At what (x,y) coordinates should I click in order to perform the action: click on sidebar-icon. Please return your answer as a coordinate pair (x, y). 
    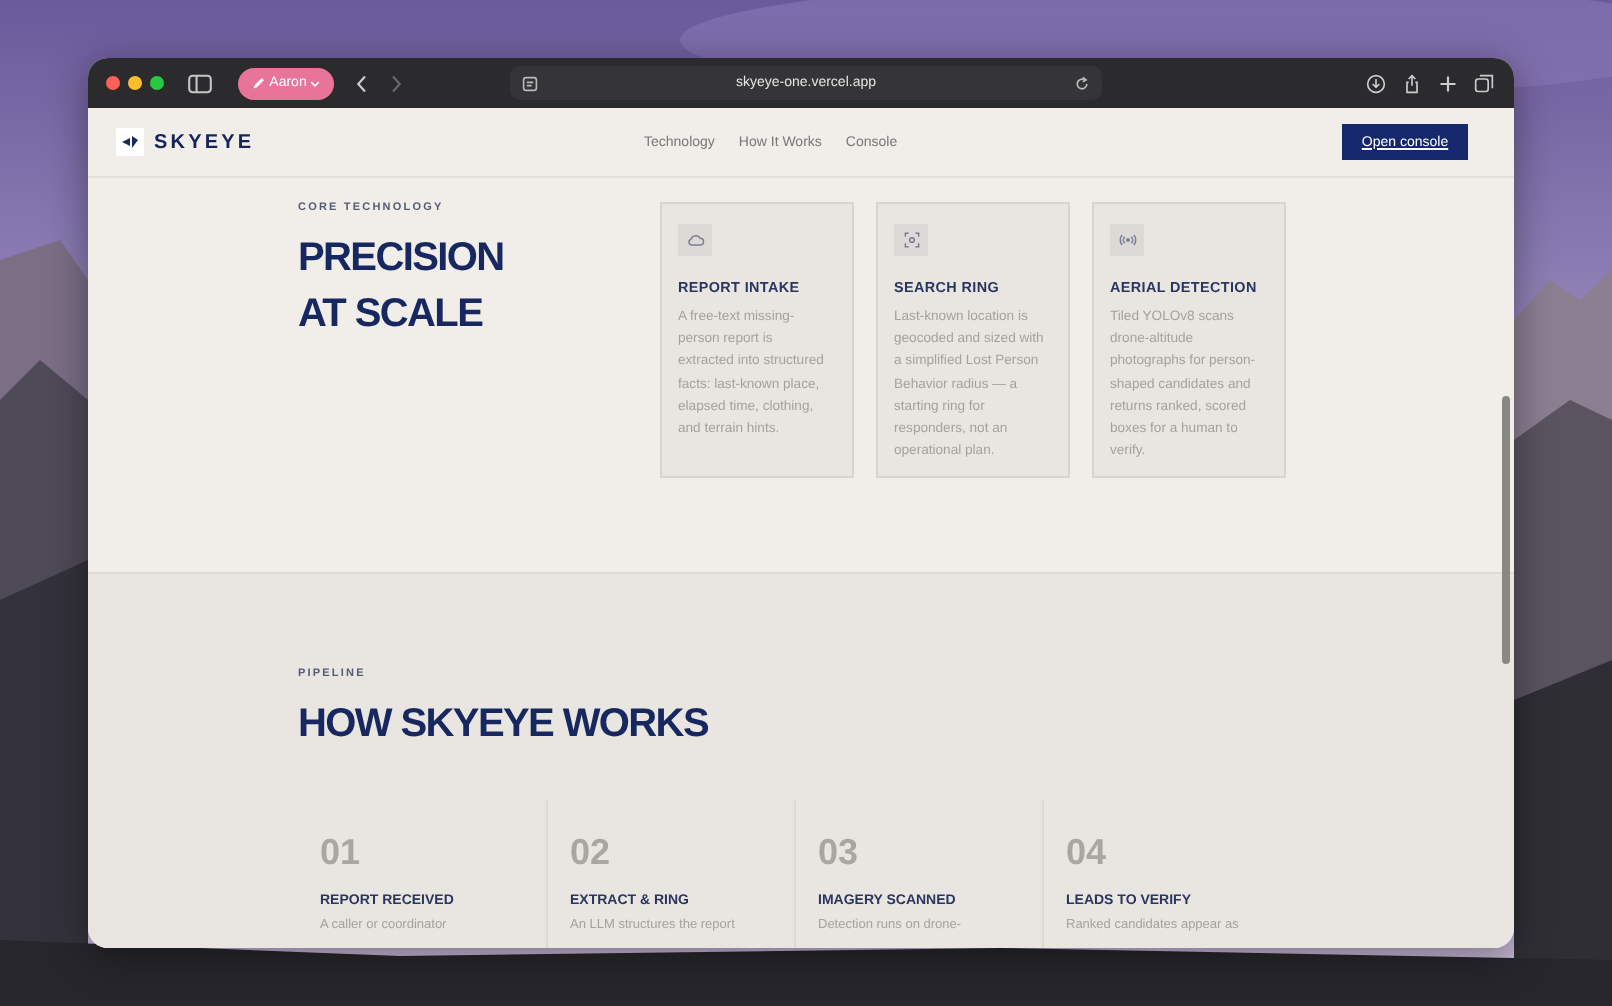
    Looking at the image, I should click on (200, 83).